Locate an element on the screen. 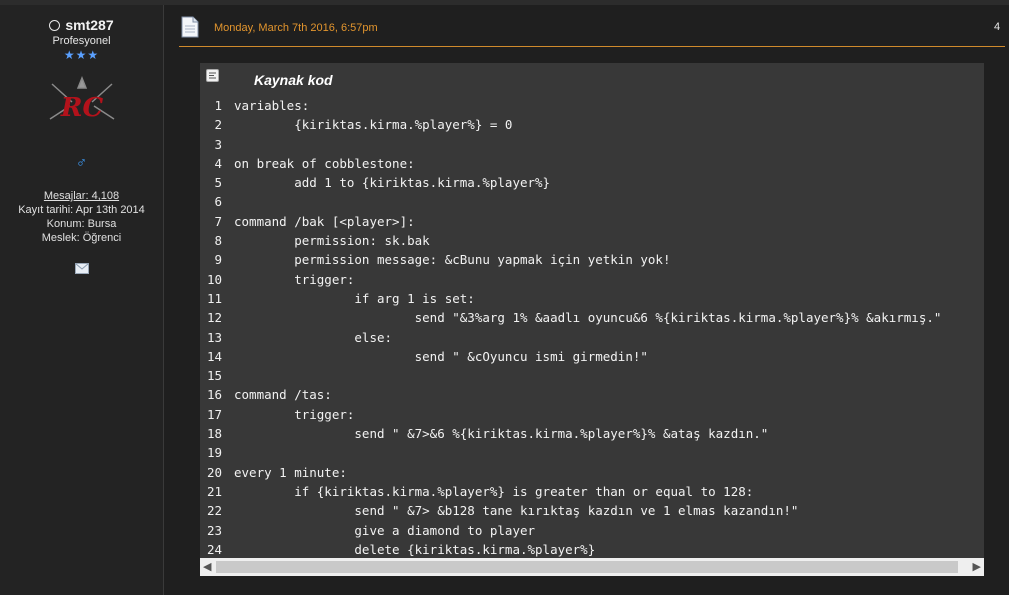 The height and width of the screenshot is (595, 1009). code-text: every 1 minute: is located at coordinates (290, 472).